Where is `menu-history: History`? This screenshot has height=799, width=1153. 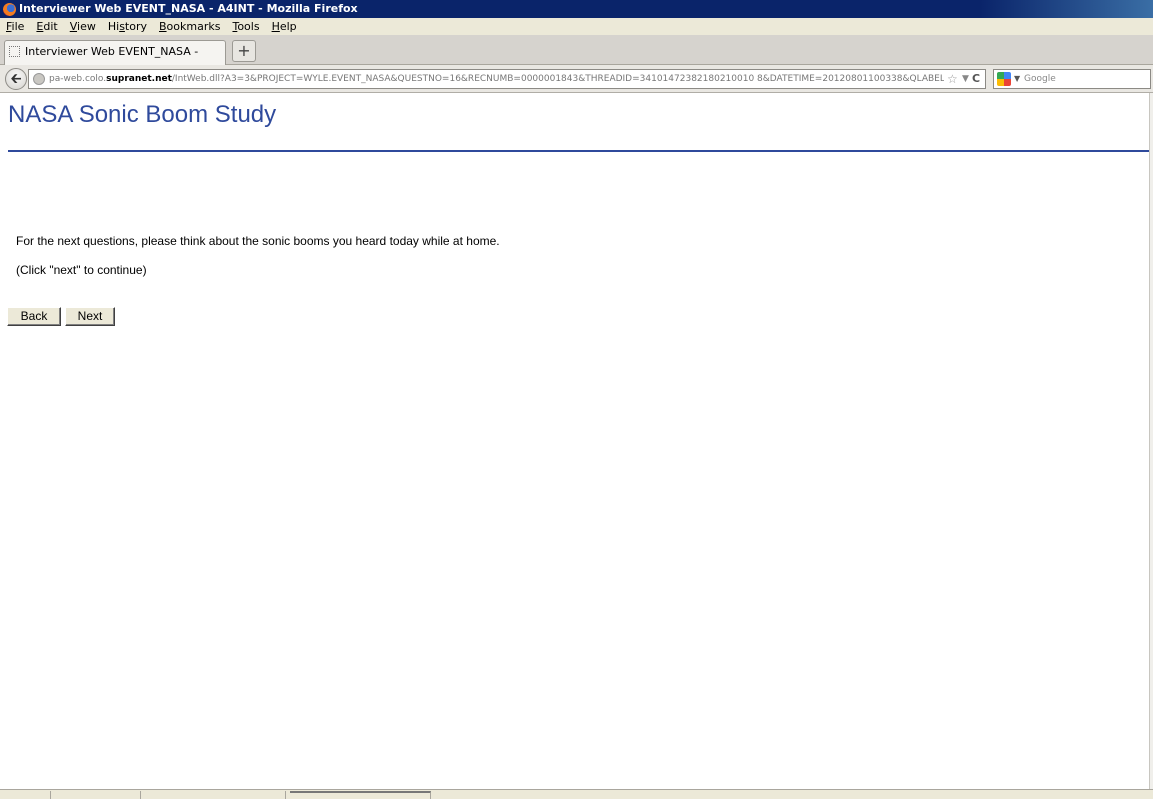 menu-history: History is located at coordinates (127, 26).